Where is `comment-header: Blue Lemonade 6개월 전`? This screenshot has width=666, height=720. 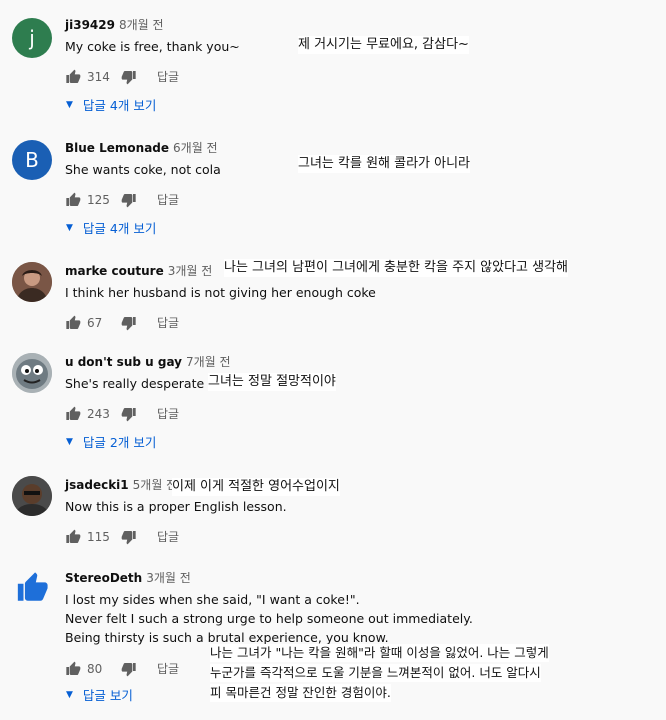 comment-header: Blue Lemonade 6개월 전 is located at coordinates (141, 147).